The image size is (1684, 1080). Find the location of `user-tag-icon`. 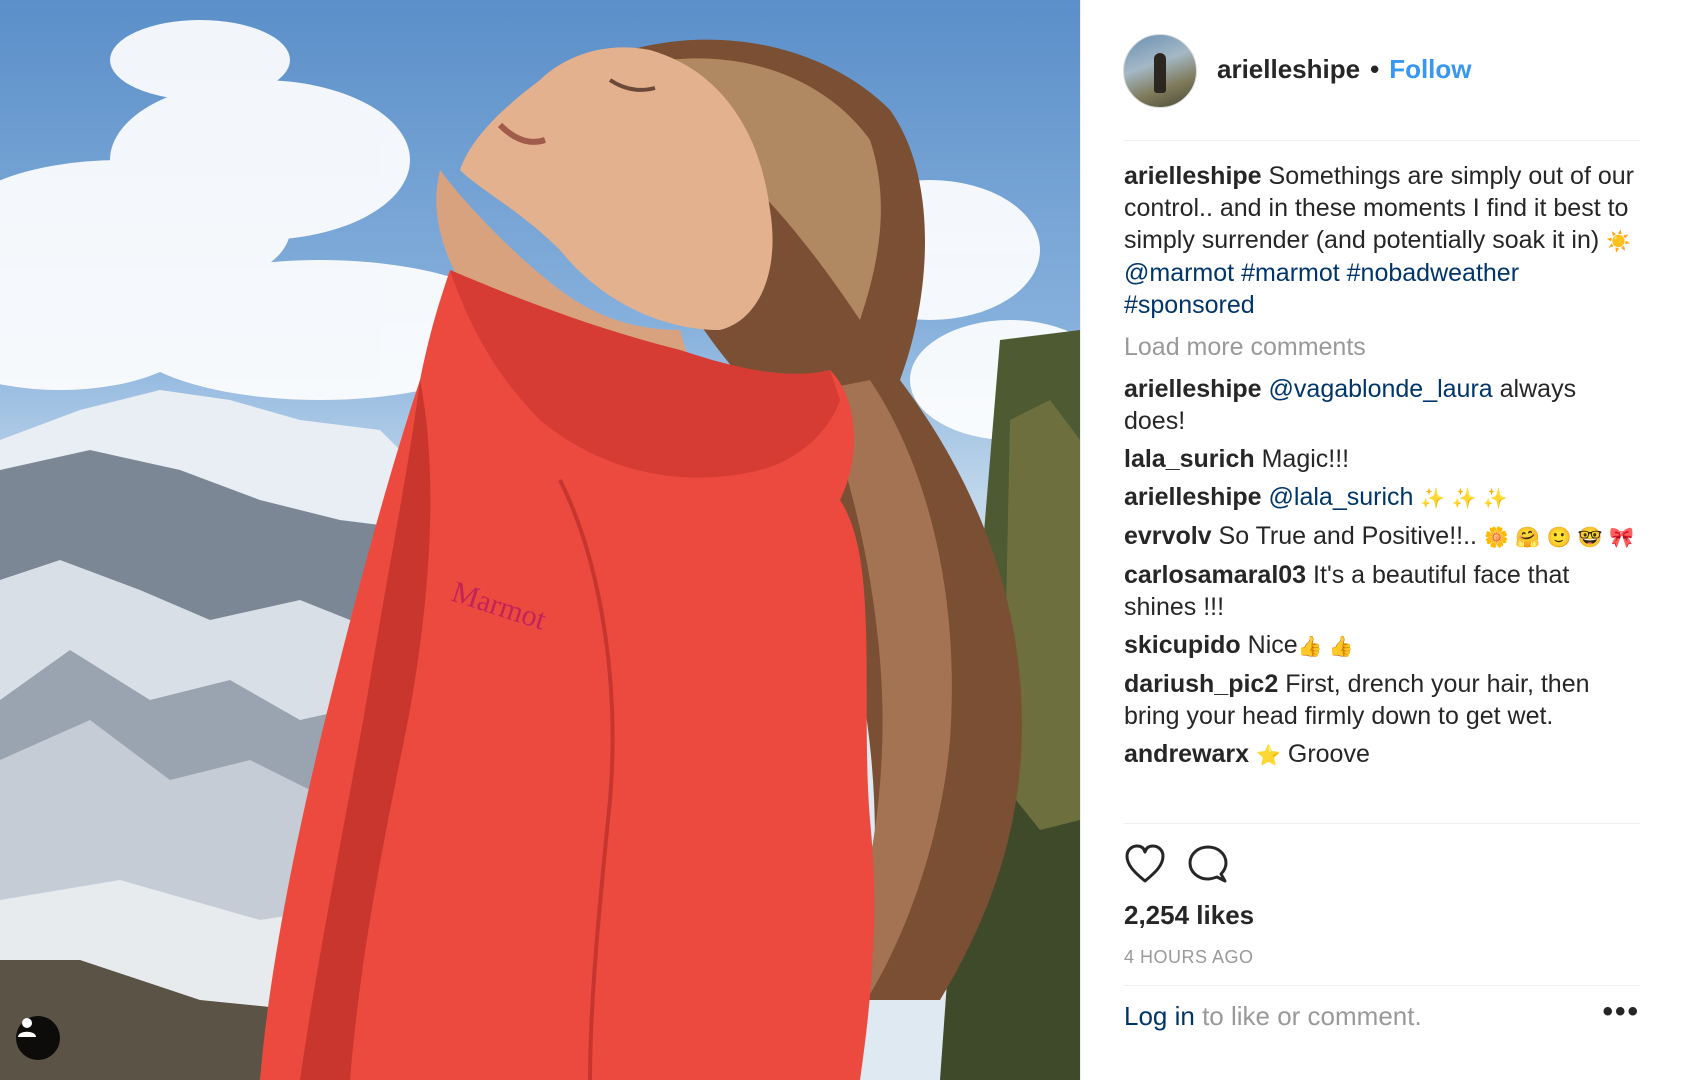

user-tag-icon is located at coordinates (38, 1038).